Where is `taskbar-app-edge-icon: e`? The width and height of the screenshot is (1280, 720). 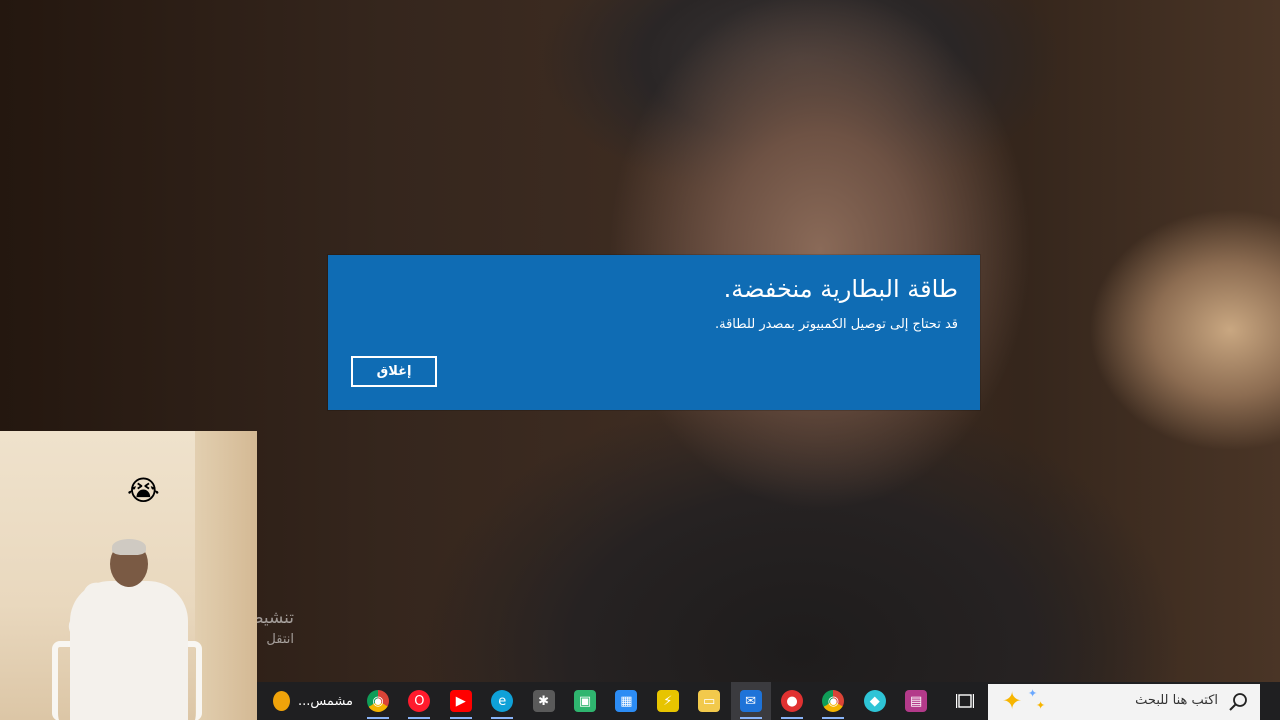
taskbar-app-edge-icon: e is located at coordinates (502, 701).